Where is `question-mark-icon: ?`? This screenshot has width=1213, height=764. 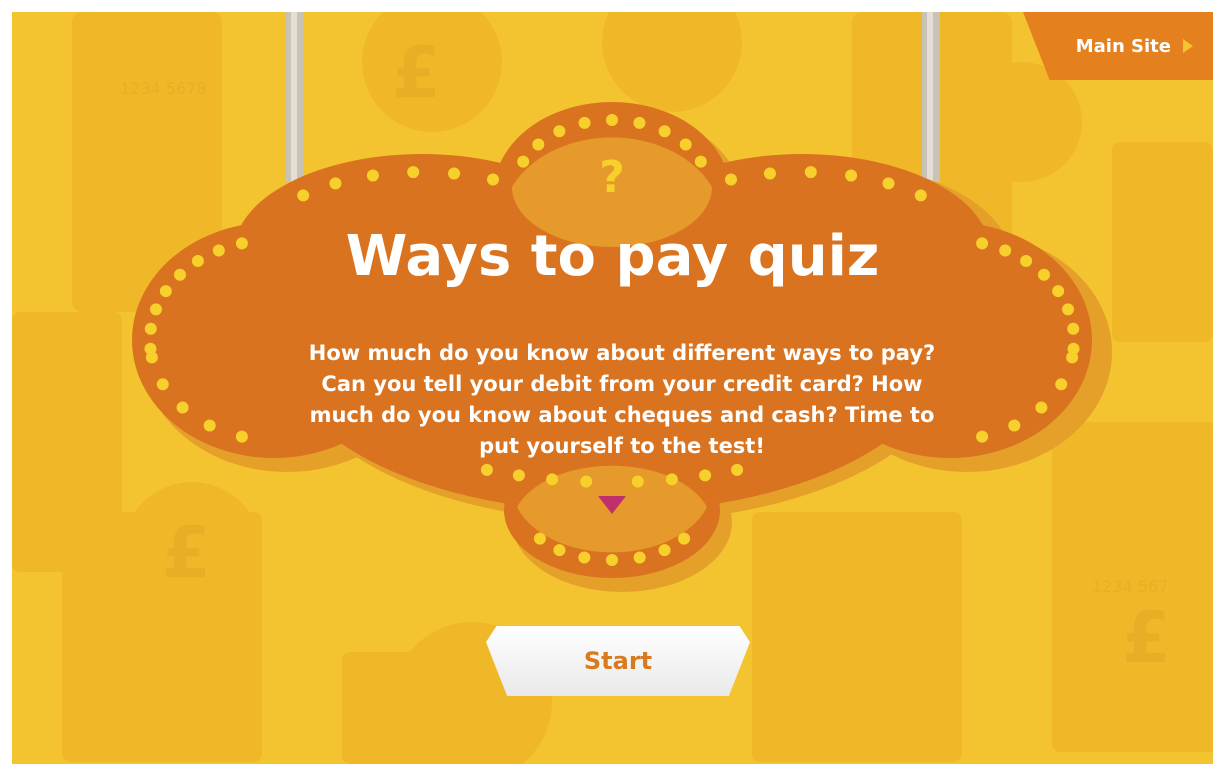 question-mark-icon: ? is located at coordinates (612, 177).